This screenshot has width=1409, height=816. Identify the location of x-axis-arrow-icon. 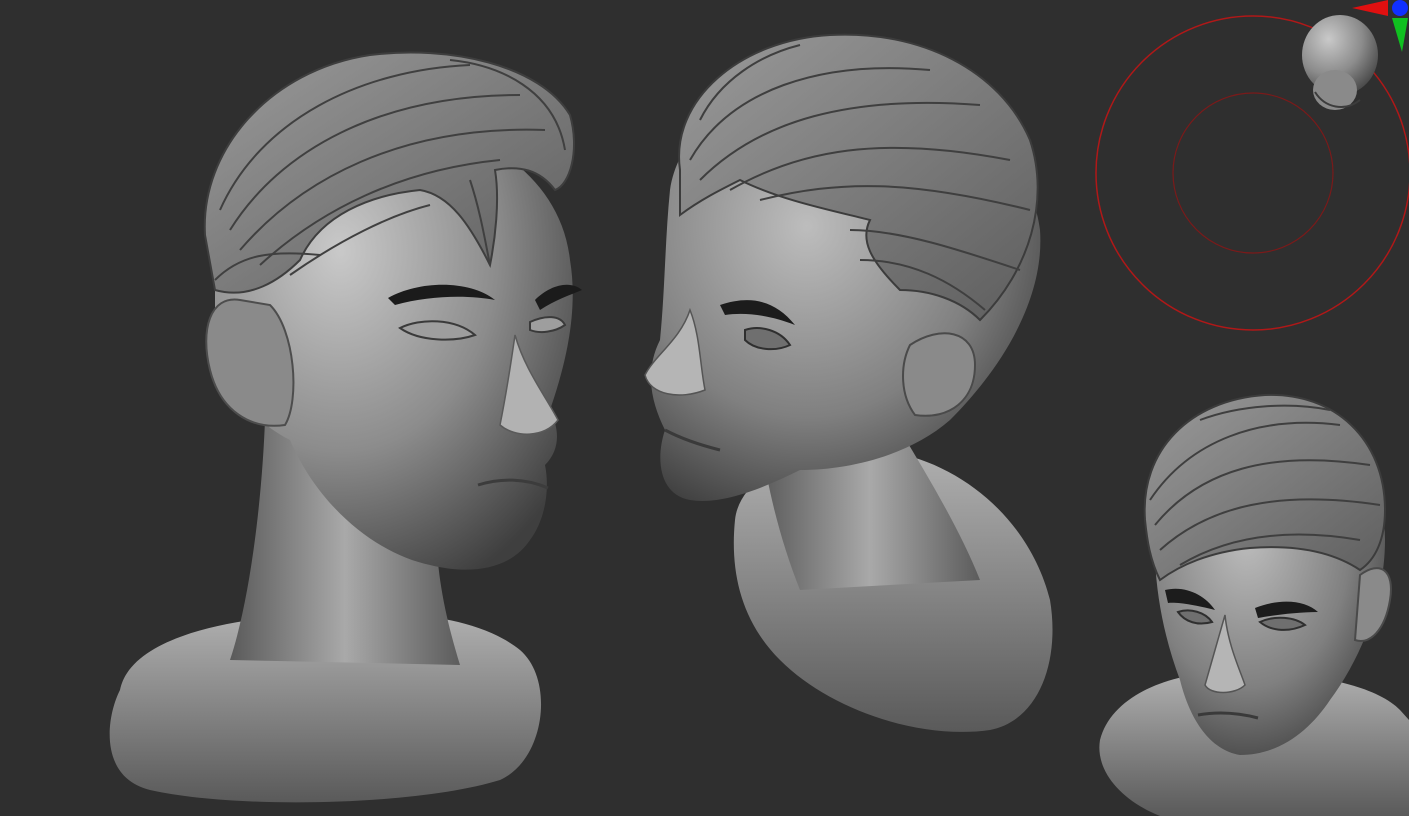
(1370, 8).